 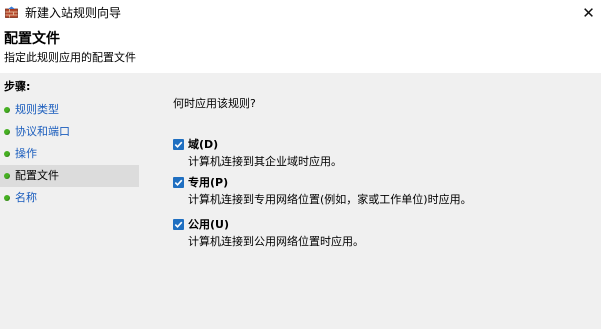 I want to click on steps-heading: 步骤:, so click(x=17, y=86).